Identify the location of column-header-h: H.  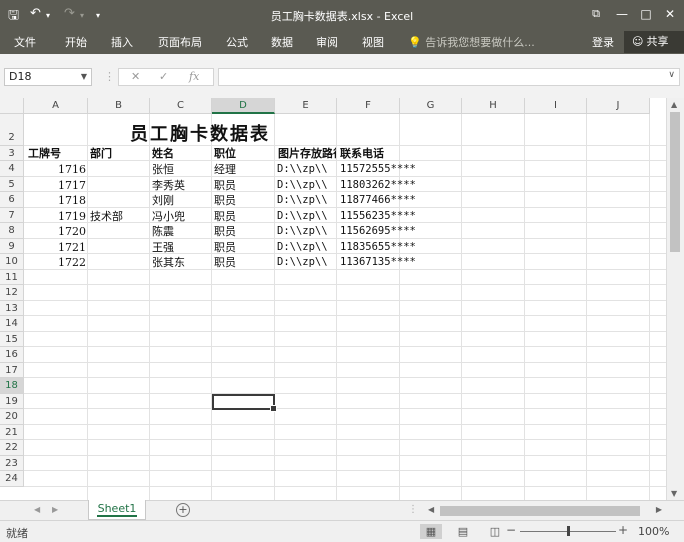
(493, 106).